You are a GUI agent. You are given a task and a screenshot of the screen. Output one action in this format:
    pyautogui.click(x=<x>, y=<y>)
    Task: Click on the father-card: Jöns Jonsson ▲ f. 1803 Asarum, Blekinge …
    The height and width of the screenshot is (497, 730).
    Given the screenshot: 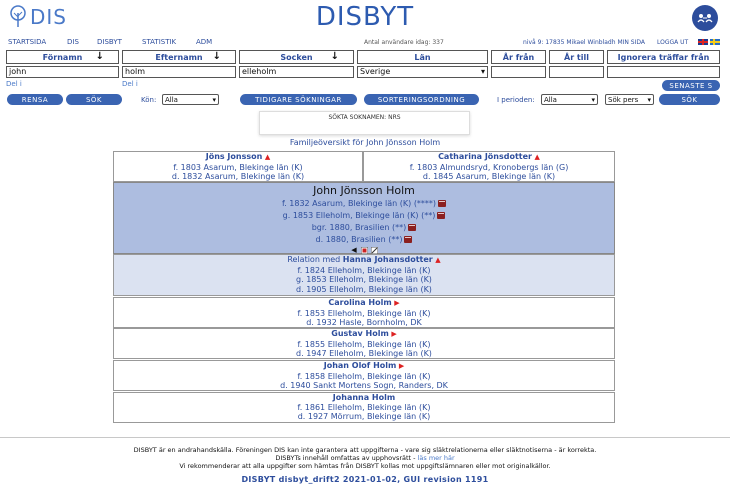 What is the action you would take?
    pyautogui.click(x=238, y=166)
    